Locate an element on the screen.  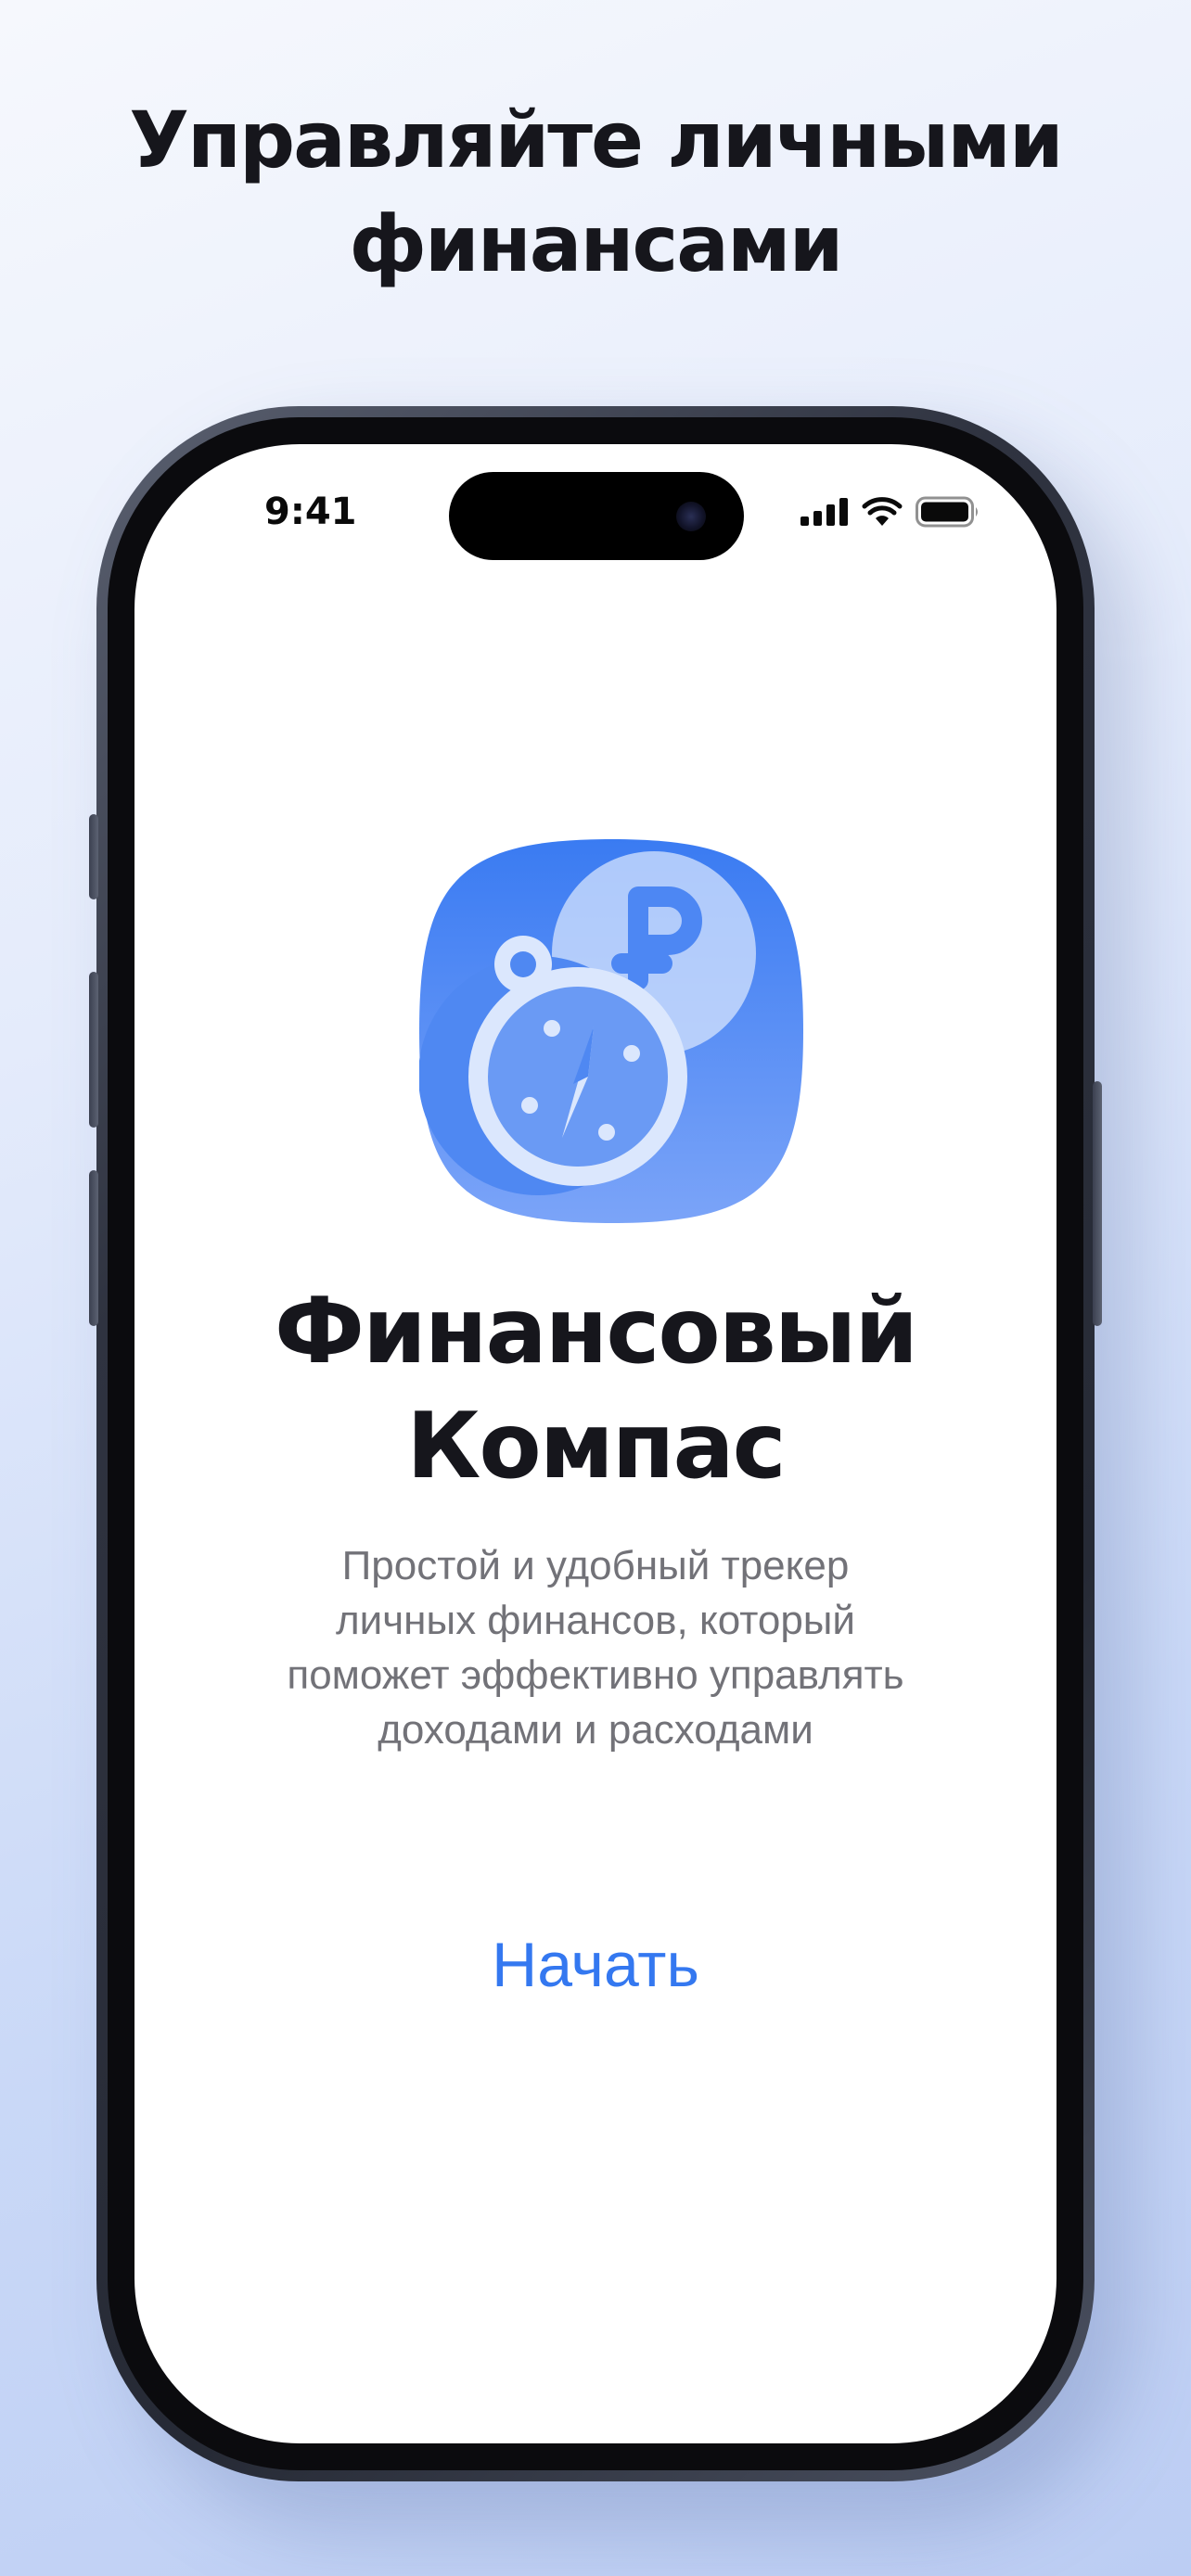
compass-ruble-app-icon is located at coordinates (611, 1031).